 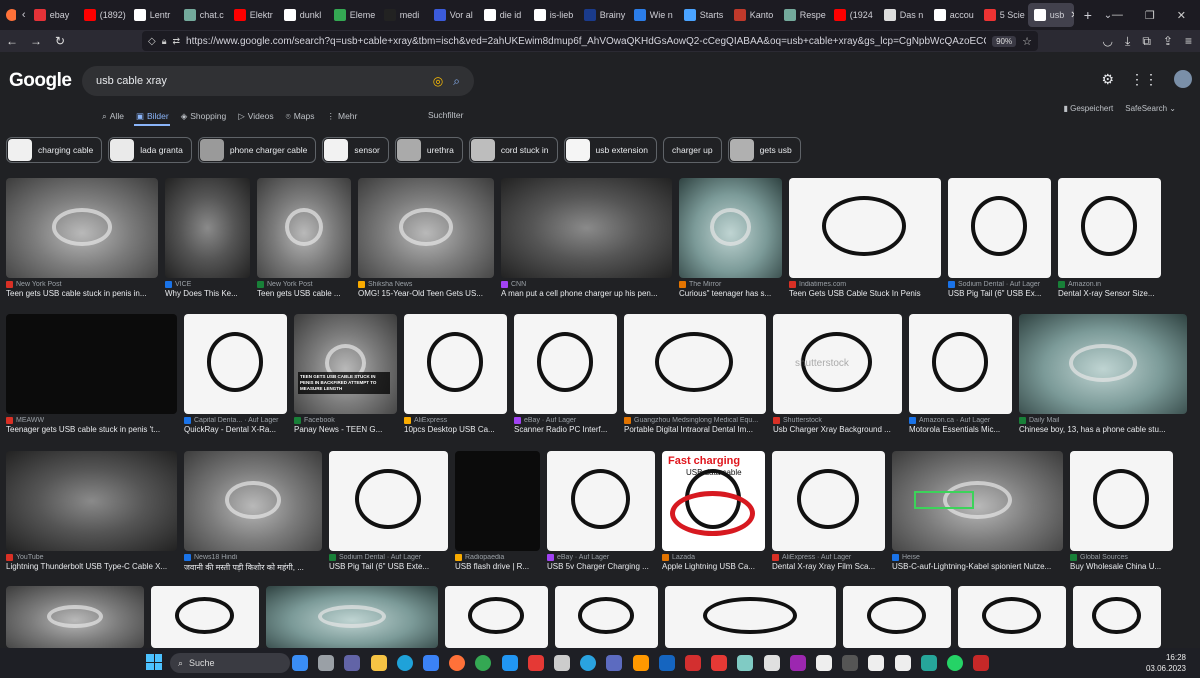 What do you see at coordinates (865, 293) in the screenshot?
I see `result-title: Teen Gets USB Cable Stuck In Penis` at bounding box center [865, 293].